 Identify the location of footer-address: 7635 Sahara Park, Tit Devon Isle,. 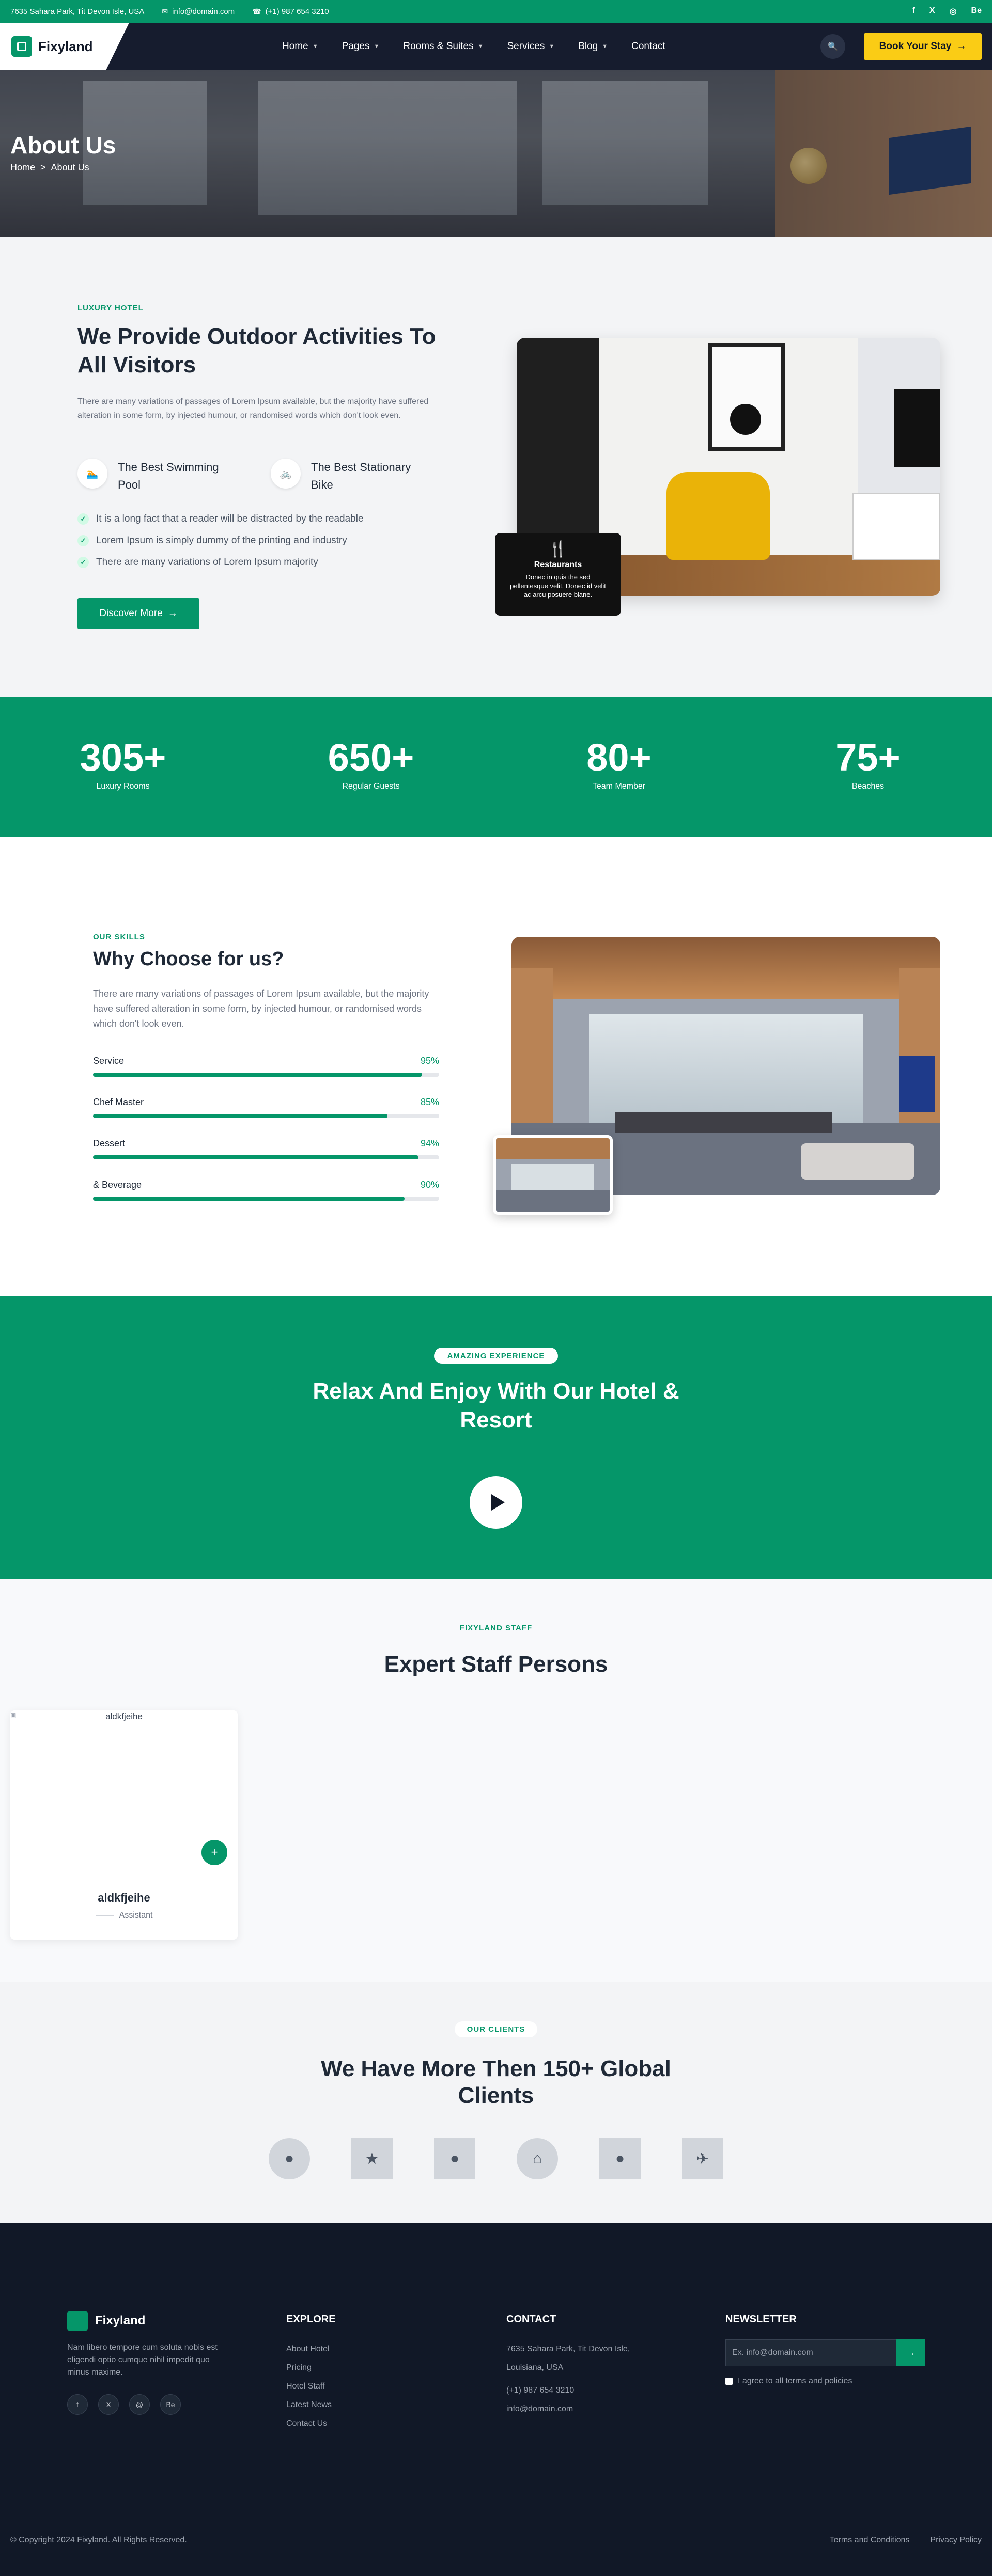
(568, 2349).